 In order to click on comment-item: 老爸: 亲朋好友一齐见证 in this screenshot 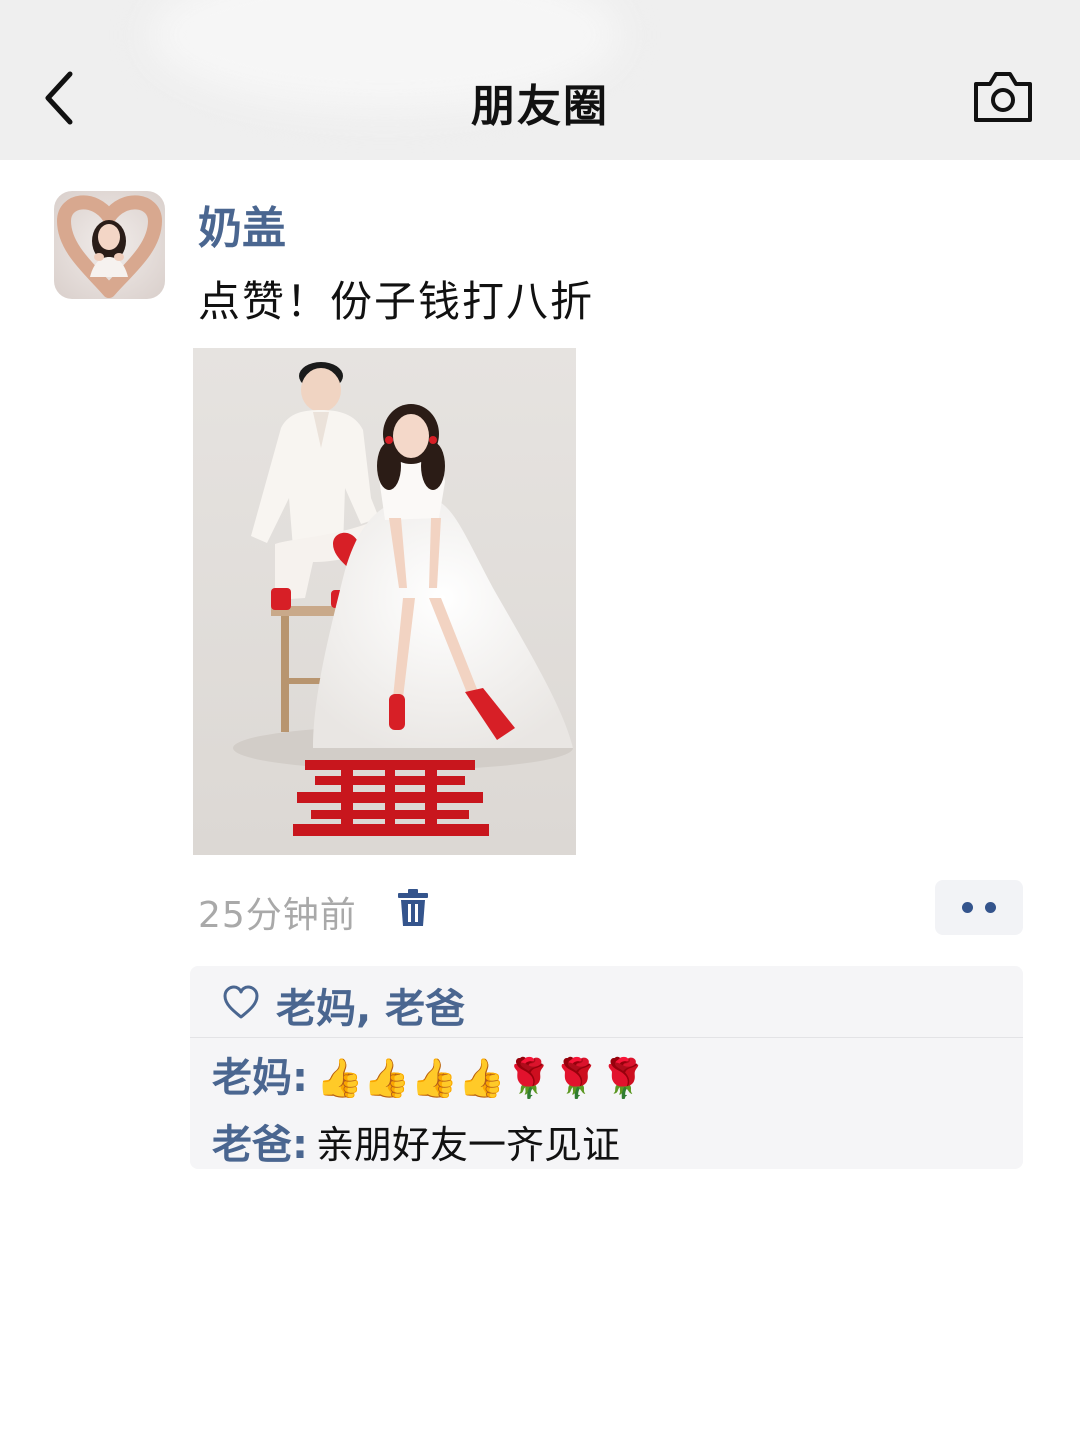, I will do `click(416, 1141)`.